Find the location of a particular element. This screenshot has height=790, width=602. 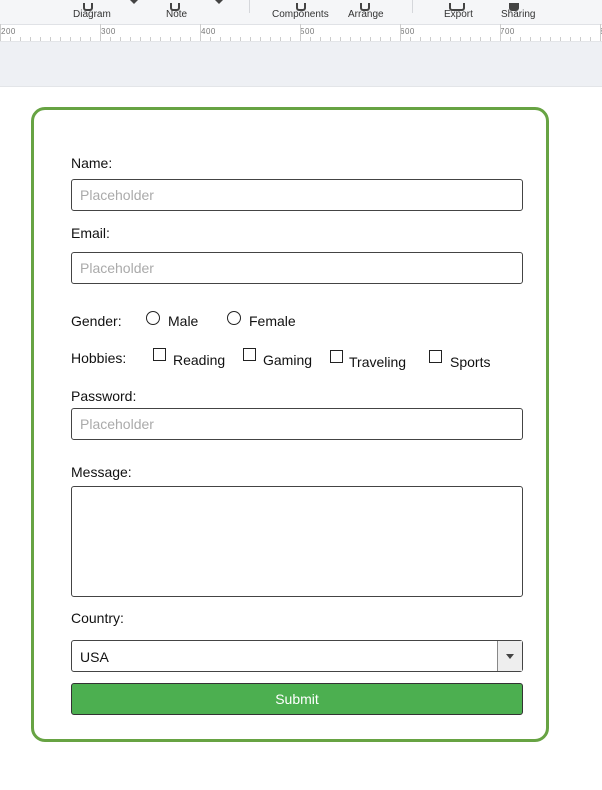

note-button: Note is located at coordinates (176, 11).